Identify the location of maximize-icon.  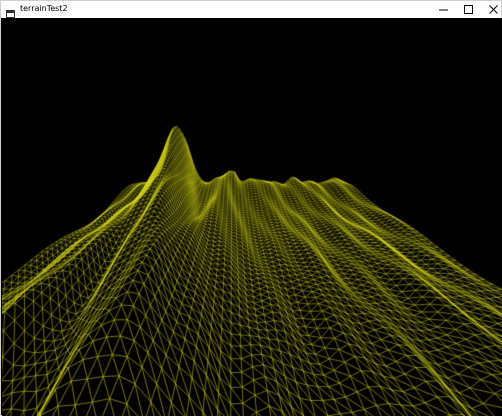
(468, 9).